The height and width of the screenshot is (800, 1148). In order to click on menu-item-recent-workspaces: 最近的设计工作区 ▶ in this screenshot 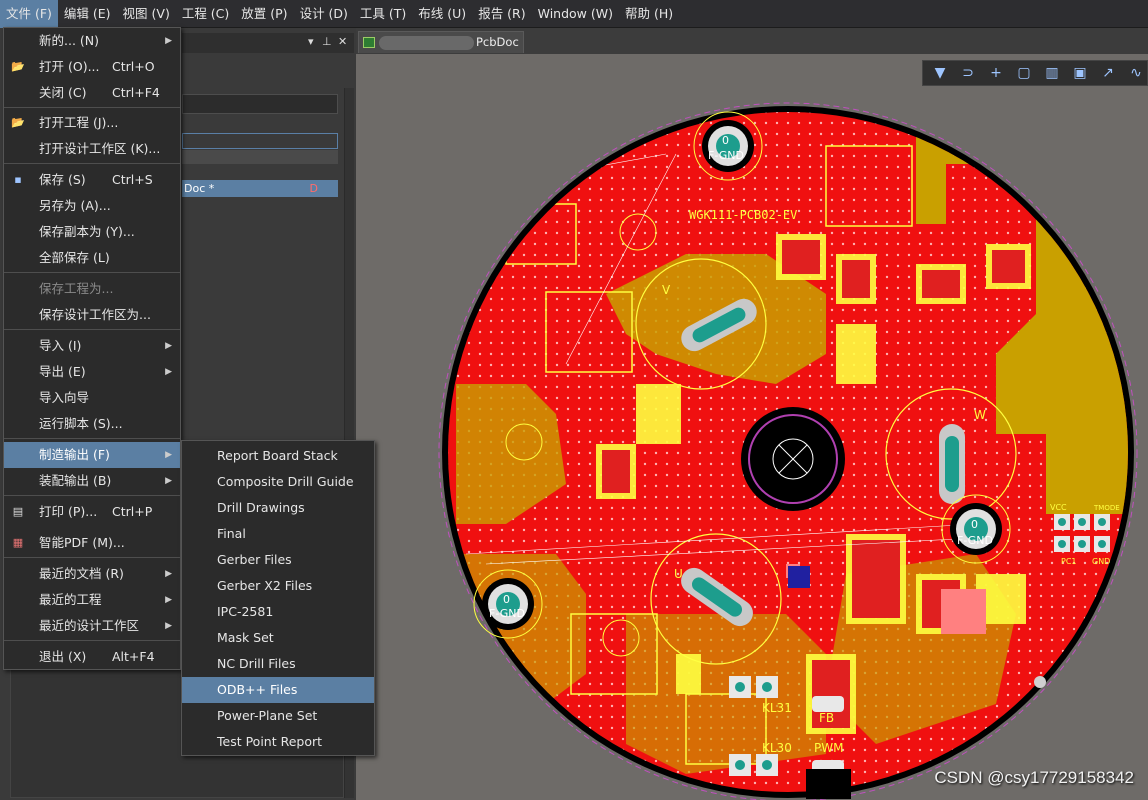, I will do `click(92, 626)`.